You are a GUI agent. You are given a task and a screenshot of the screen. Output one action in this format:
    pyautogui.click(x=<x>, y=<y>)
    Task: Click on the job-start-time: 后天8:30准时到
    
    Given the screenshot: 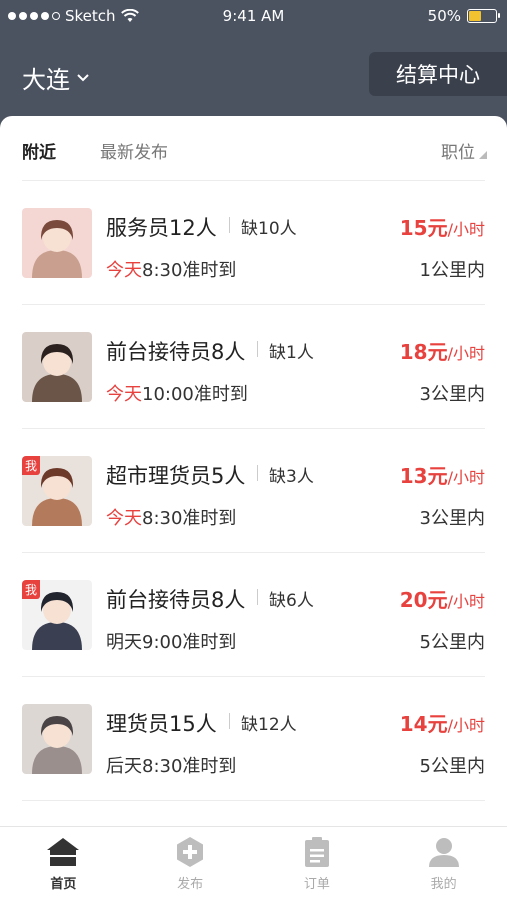 What is the action you would take?
    pyautogui.click(x=171, y=765)
    